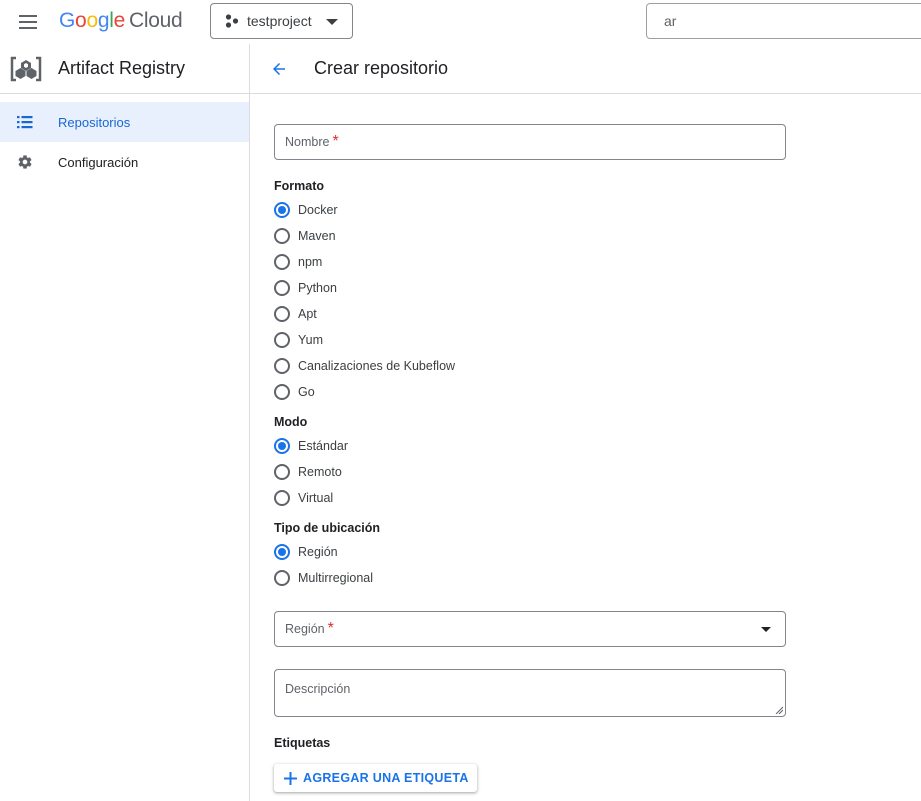 The image size is (921, 801). What do you see at coordinates (94, 122) in the screenshot?
I see `sidebar-item-label: Repositorios` at bounding box center [94, 122].